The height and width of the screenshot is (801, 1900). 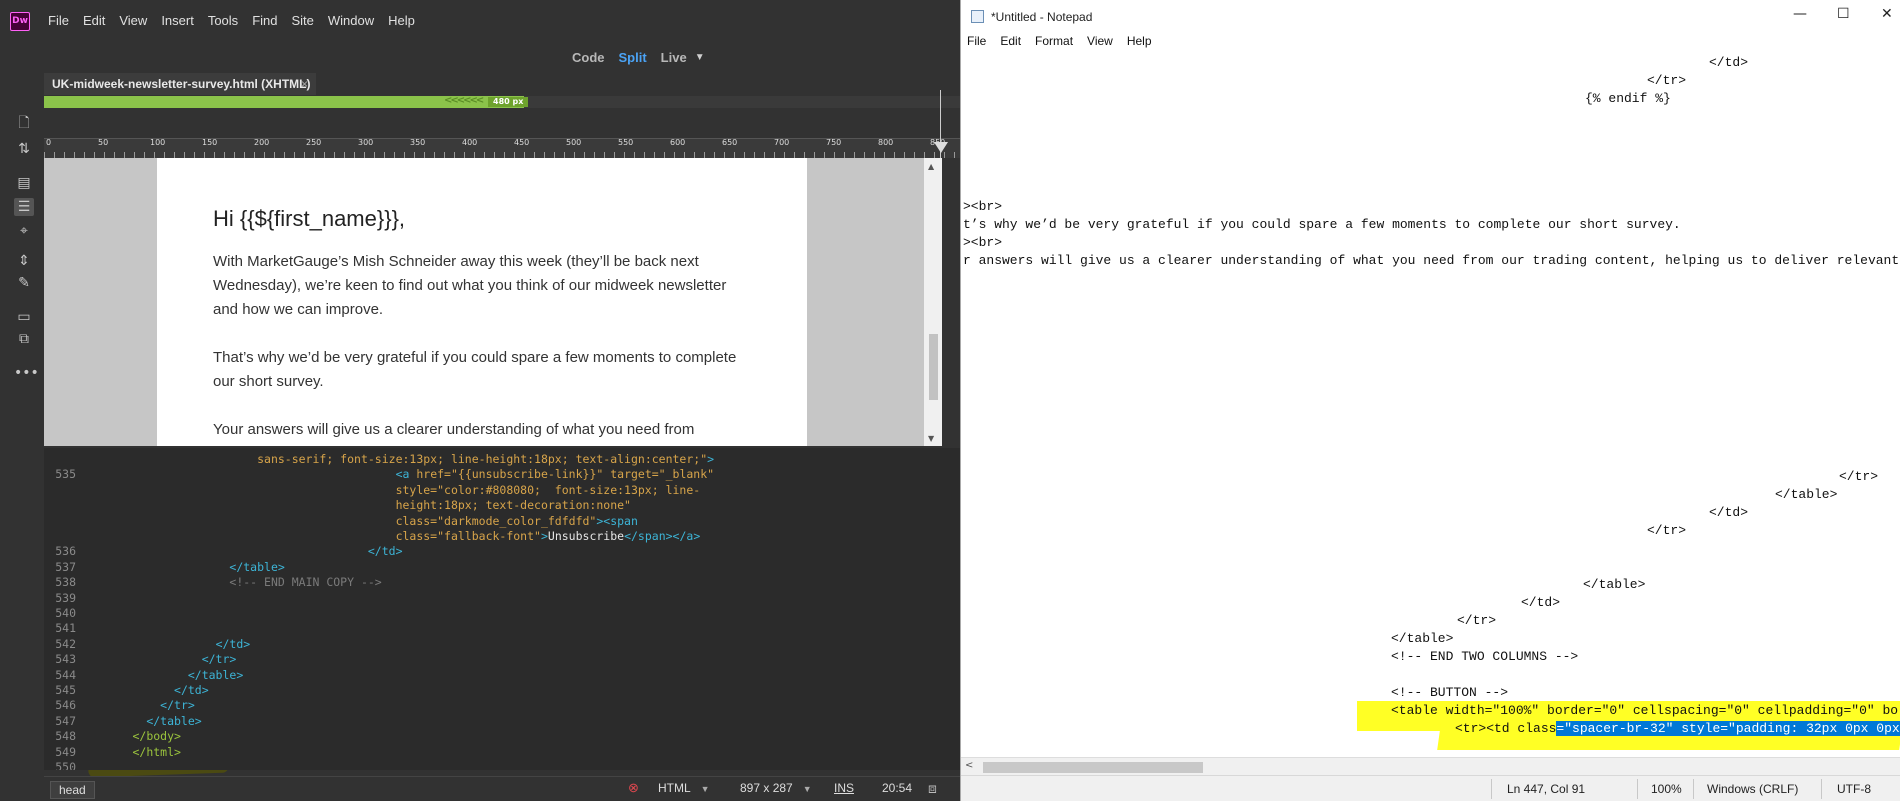 What do you see at coordinates (502, 101) in the screenshot?
I see `media-query-bar: <<<<<< 480 px` at bounding box center [502, 101].